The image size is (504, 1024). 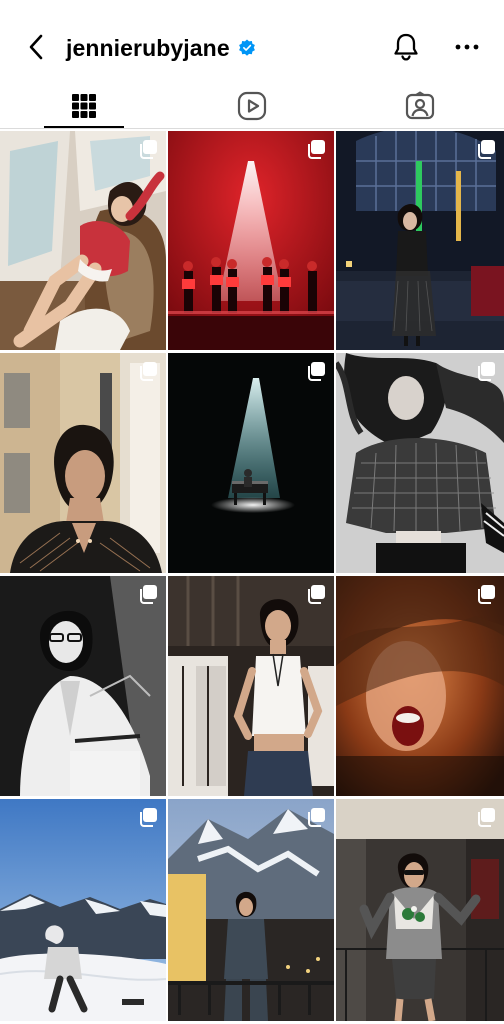 I want to click on bell-icon, so click(x=406, y=47).